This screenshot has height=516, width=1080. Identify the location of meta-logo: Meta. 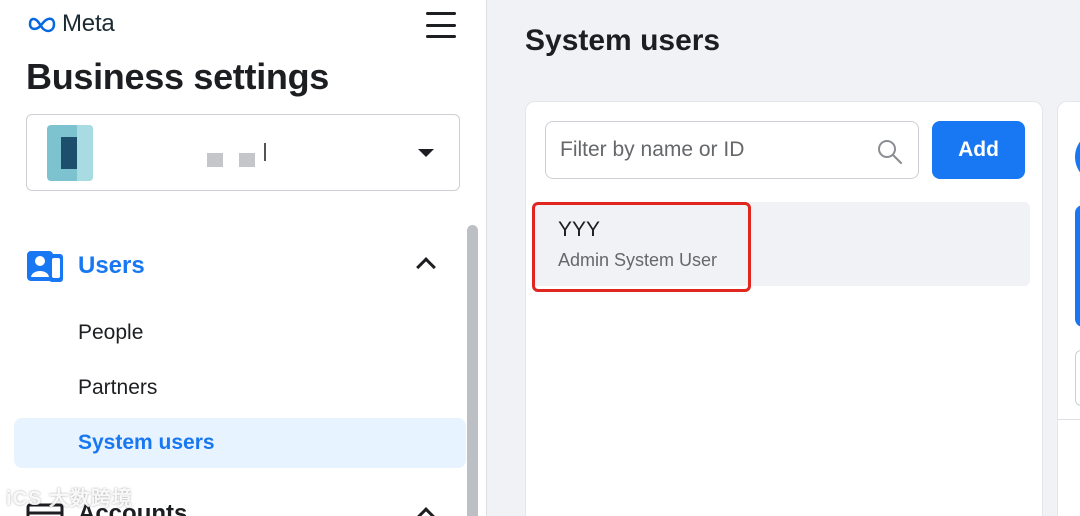
(70, 24).